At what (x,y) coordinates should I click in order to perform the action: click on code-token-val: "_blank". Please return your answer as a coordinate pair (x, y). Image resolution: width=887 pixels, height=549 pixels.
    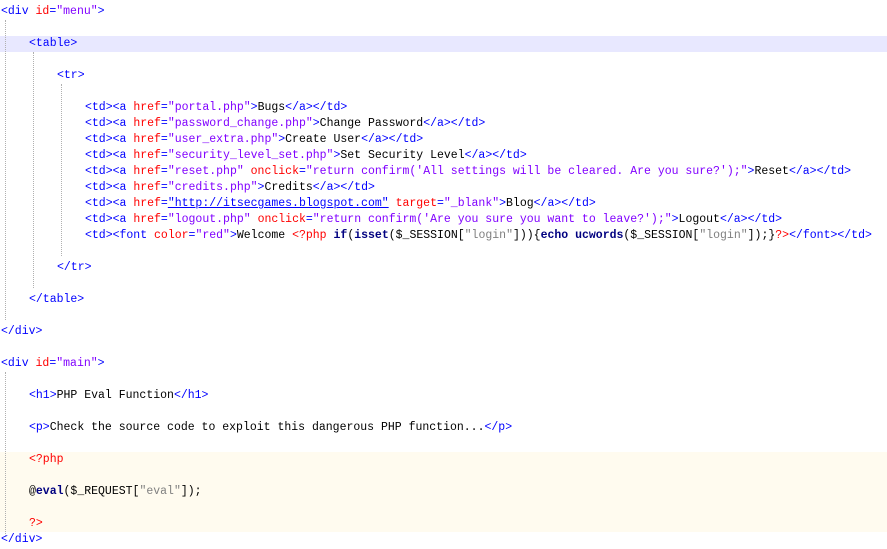
    Looking at the image, I should click on (471, 203).